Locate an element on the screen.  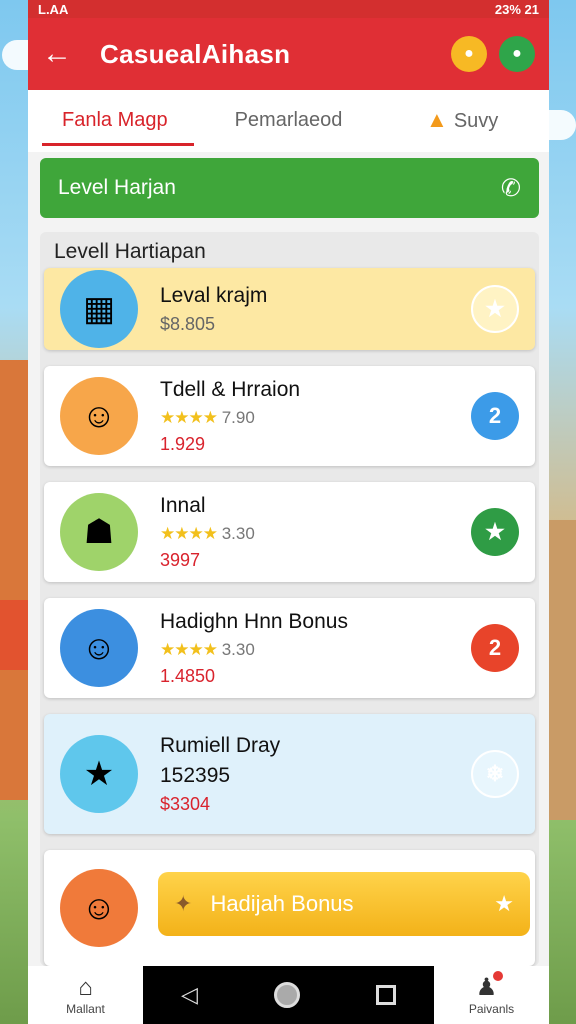
tab-bar: Fanla Magp Pemarlaeod ▲ Suvy is located at coordinates (288, 121).